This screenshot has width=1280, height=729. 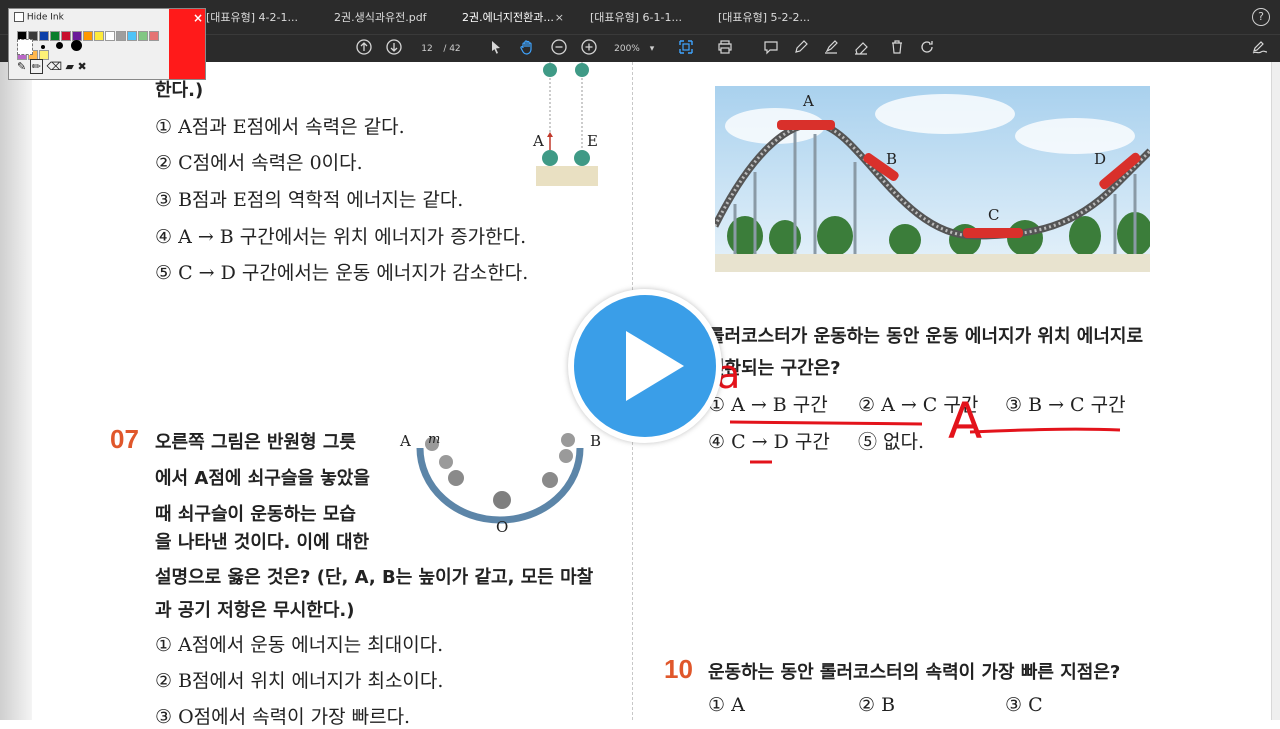 I want to click on help-icon: ?, so click(x=1261, y=17).